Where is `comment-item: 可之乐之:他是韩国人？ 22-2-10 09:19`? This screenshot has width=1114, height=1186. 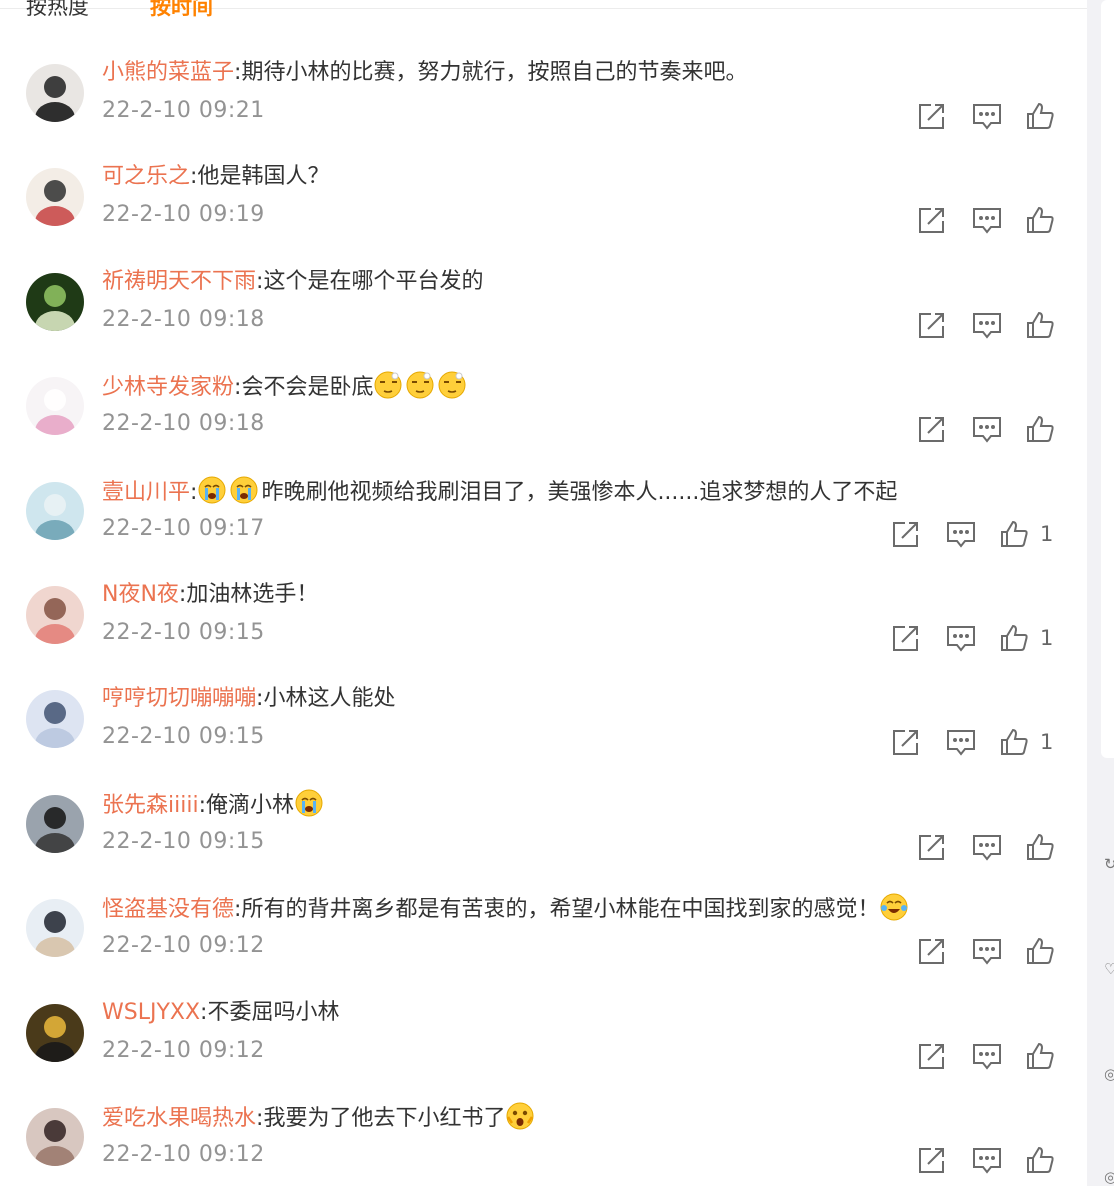
comment-item: 可之乐之:他是韩国人？ 22-2-10 09:19 is located at coordinates (543, 218).